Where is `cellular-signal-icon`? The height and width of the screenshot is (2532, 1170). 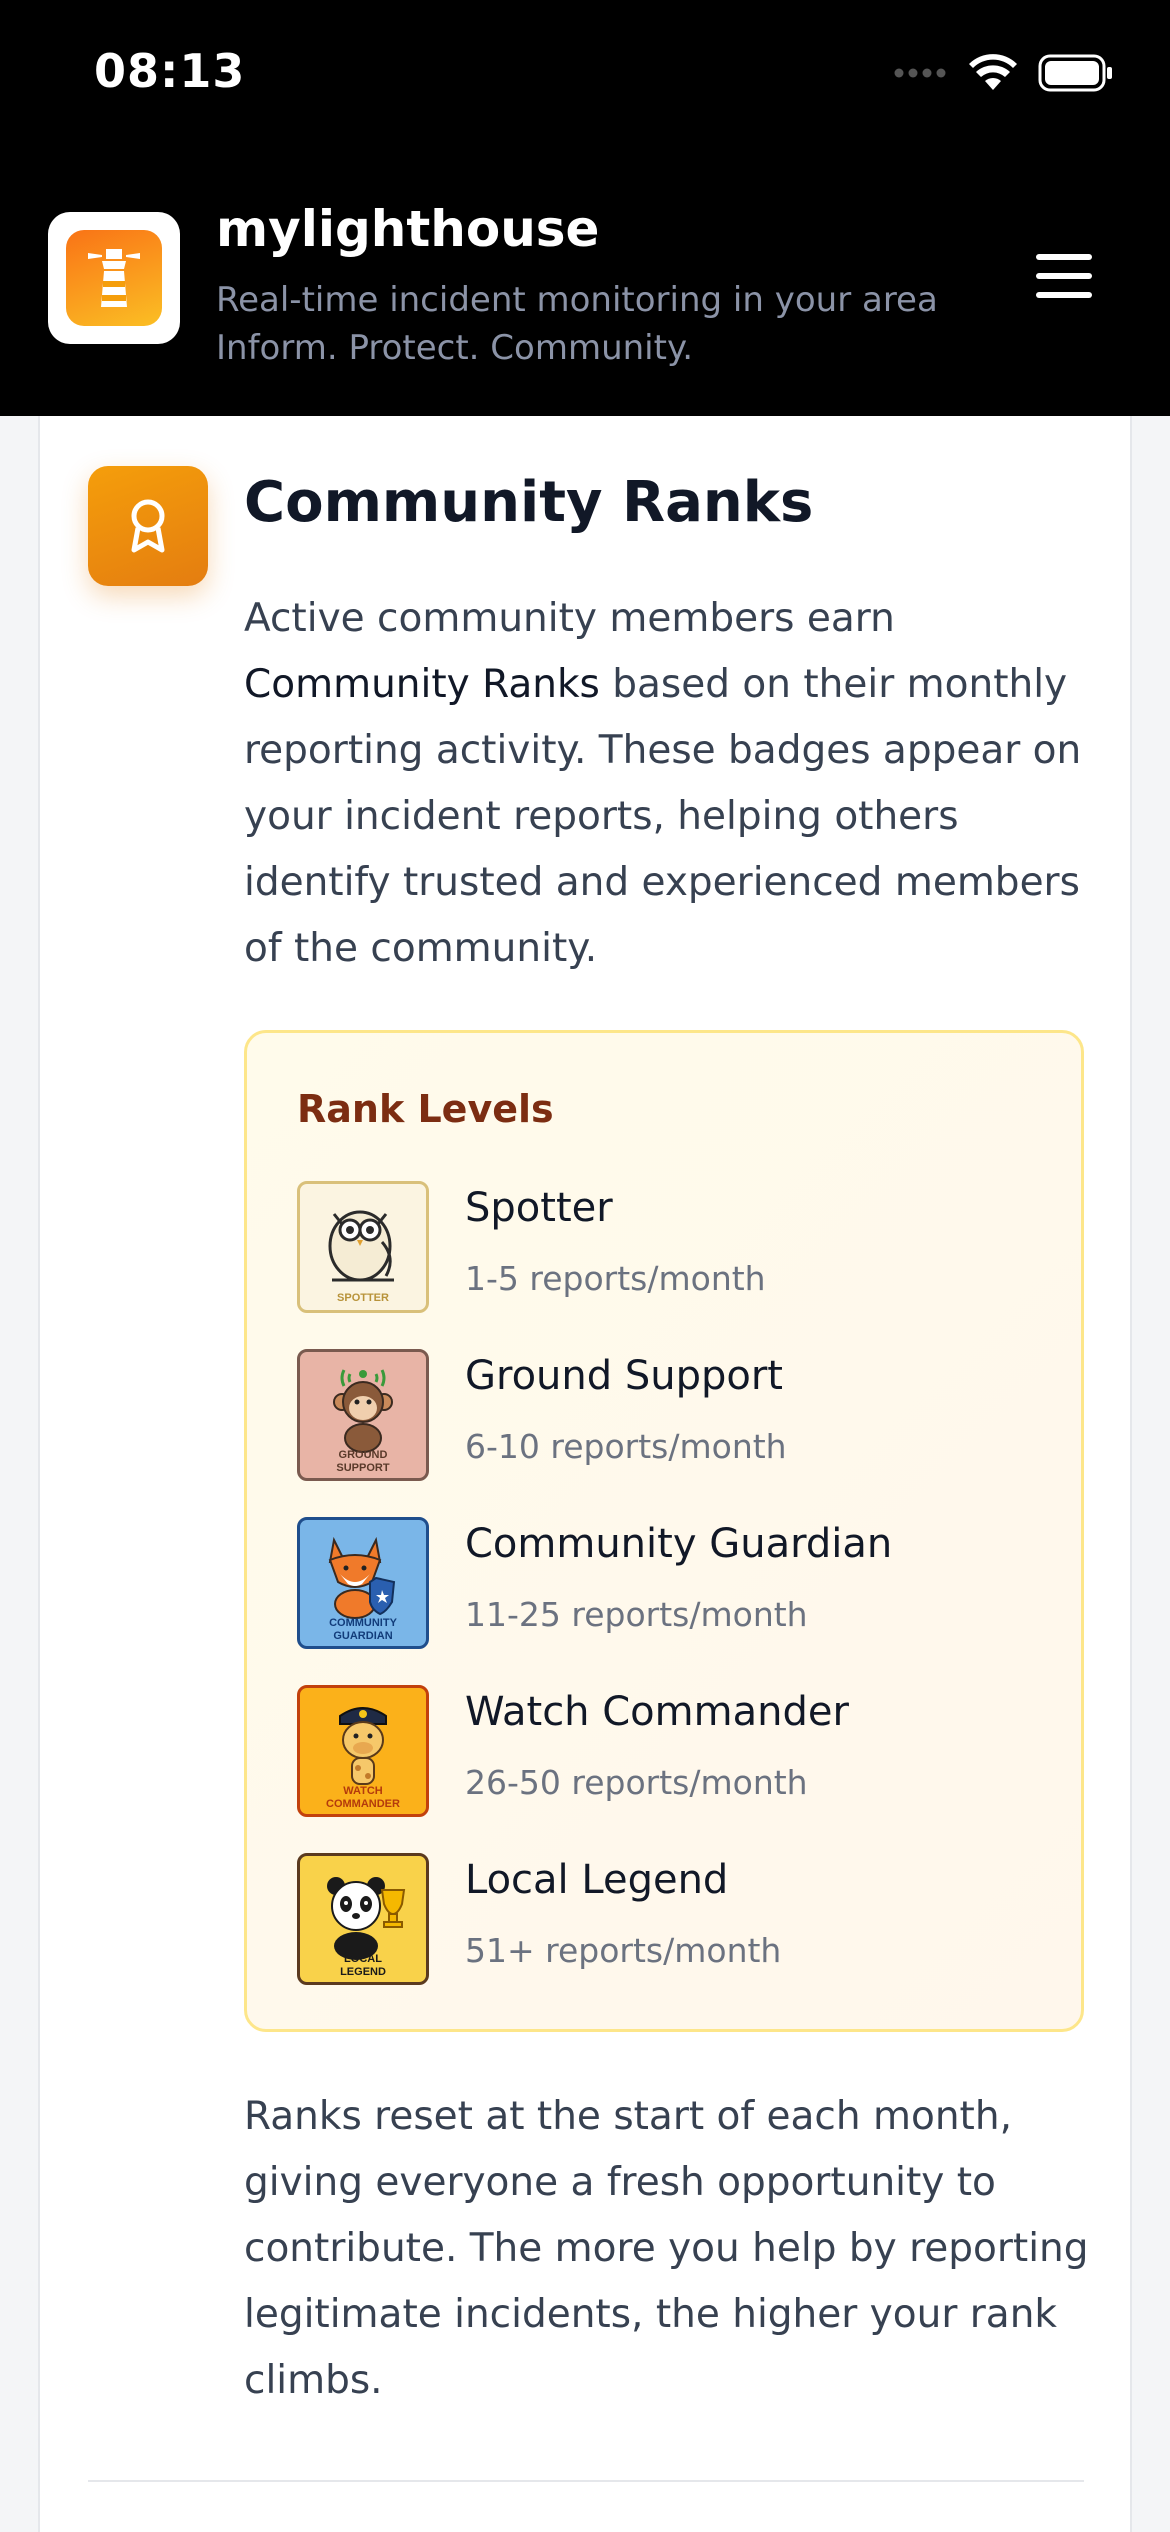
cellular-signal-icon is located at coordinates (920, 73).